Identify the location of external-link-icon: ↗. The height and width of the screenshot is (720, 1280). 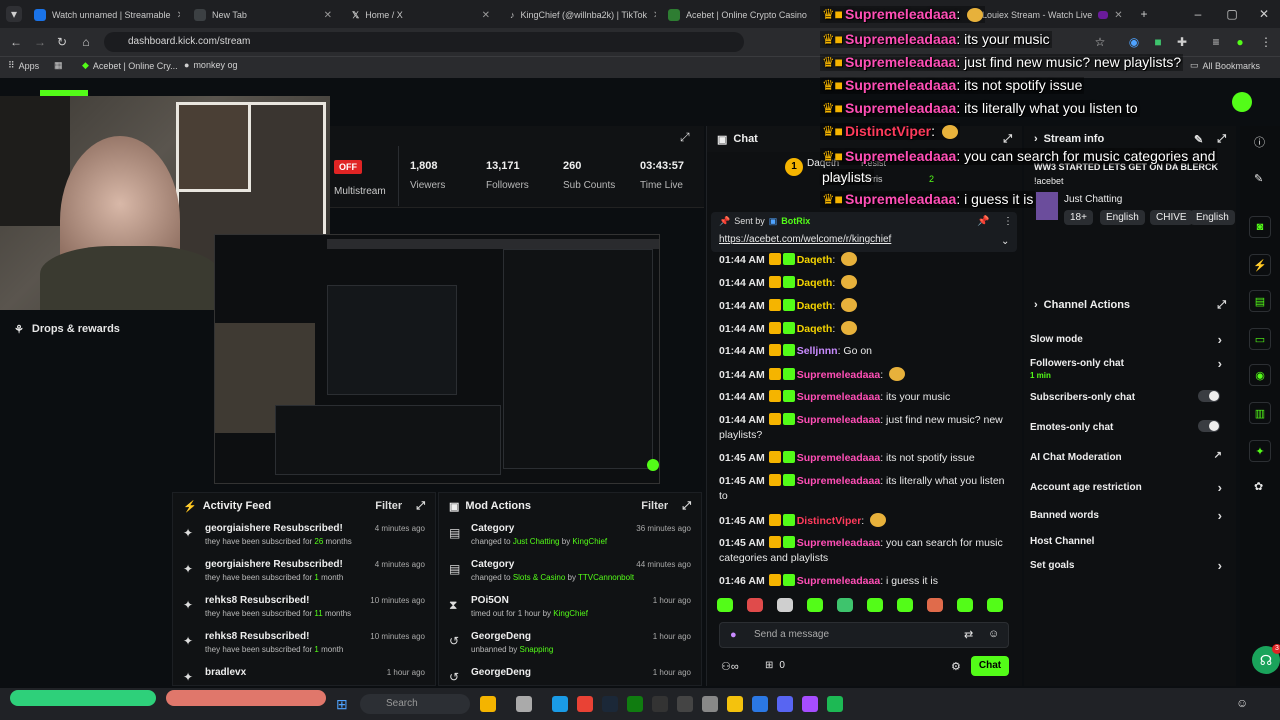
(1218, 455).